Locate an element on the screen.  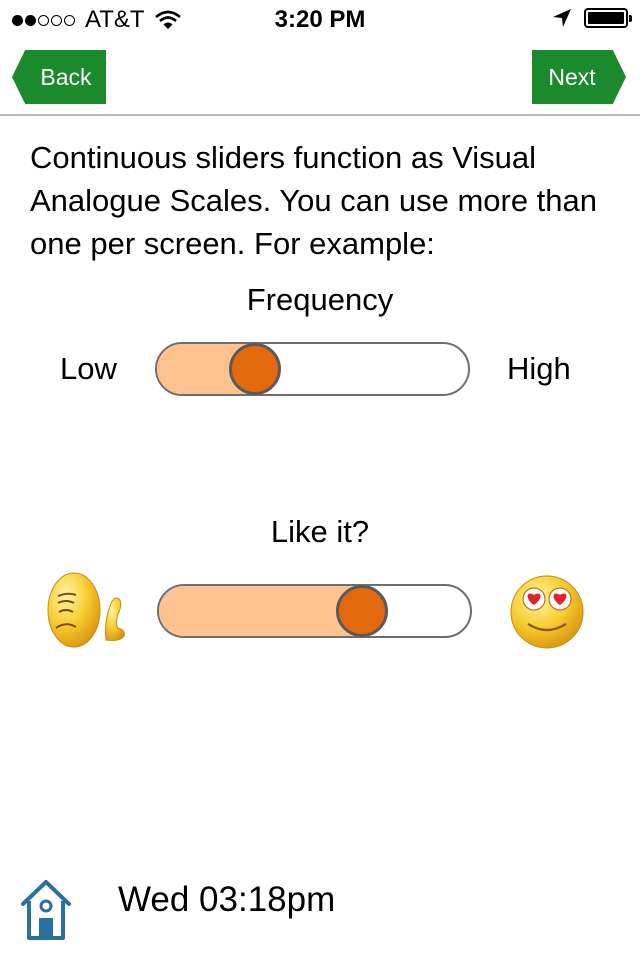
slider-min-label: Low is located at coordinates (88, 368).